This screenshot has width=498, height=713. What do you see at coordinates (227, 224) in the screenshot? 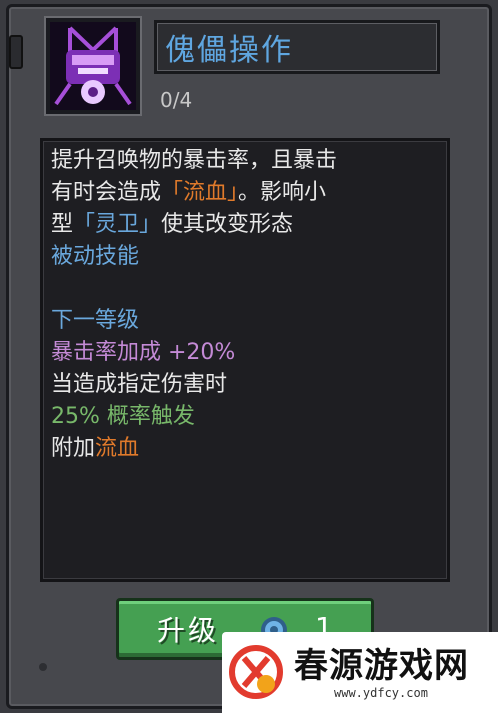
I see `desc-text: 使其改变形态` at bounding box center [227, 224].